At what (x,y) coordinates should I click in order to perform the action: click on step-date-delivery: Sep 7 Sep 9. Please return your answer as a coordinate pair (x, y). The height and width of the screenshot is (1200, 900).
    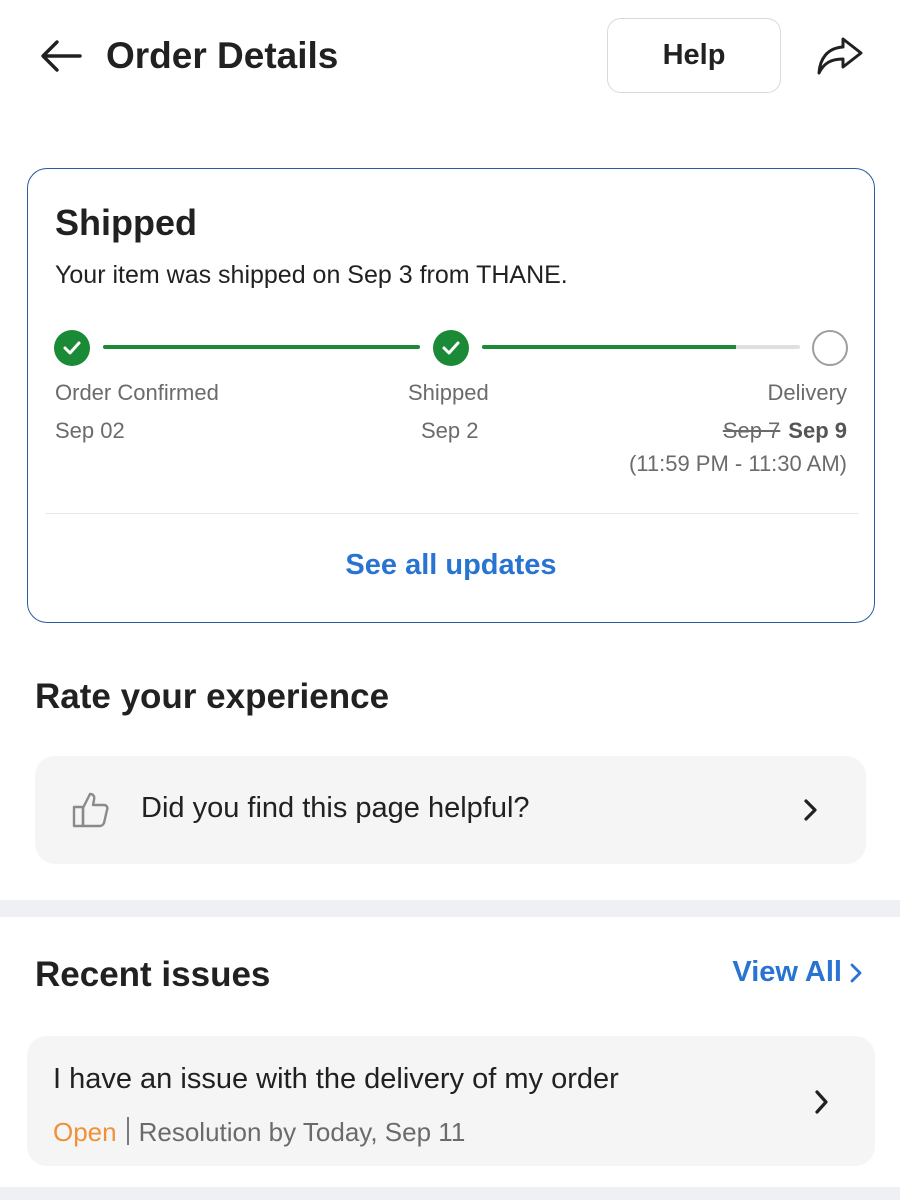
    Looking at the image, I should click on (785, 431).